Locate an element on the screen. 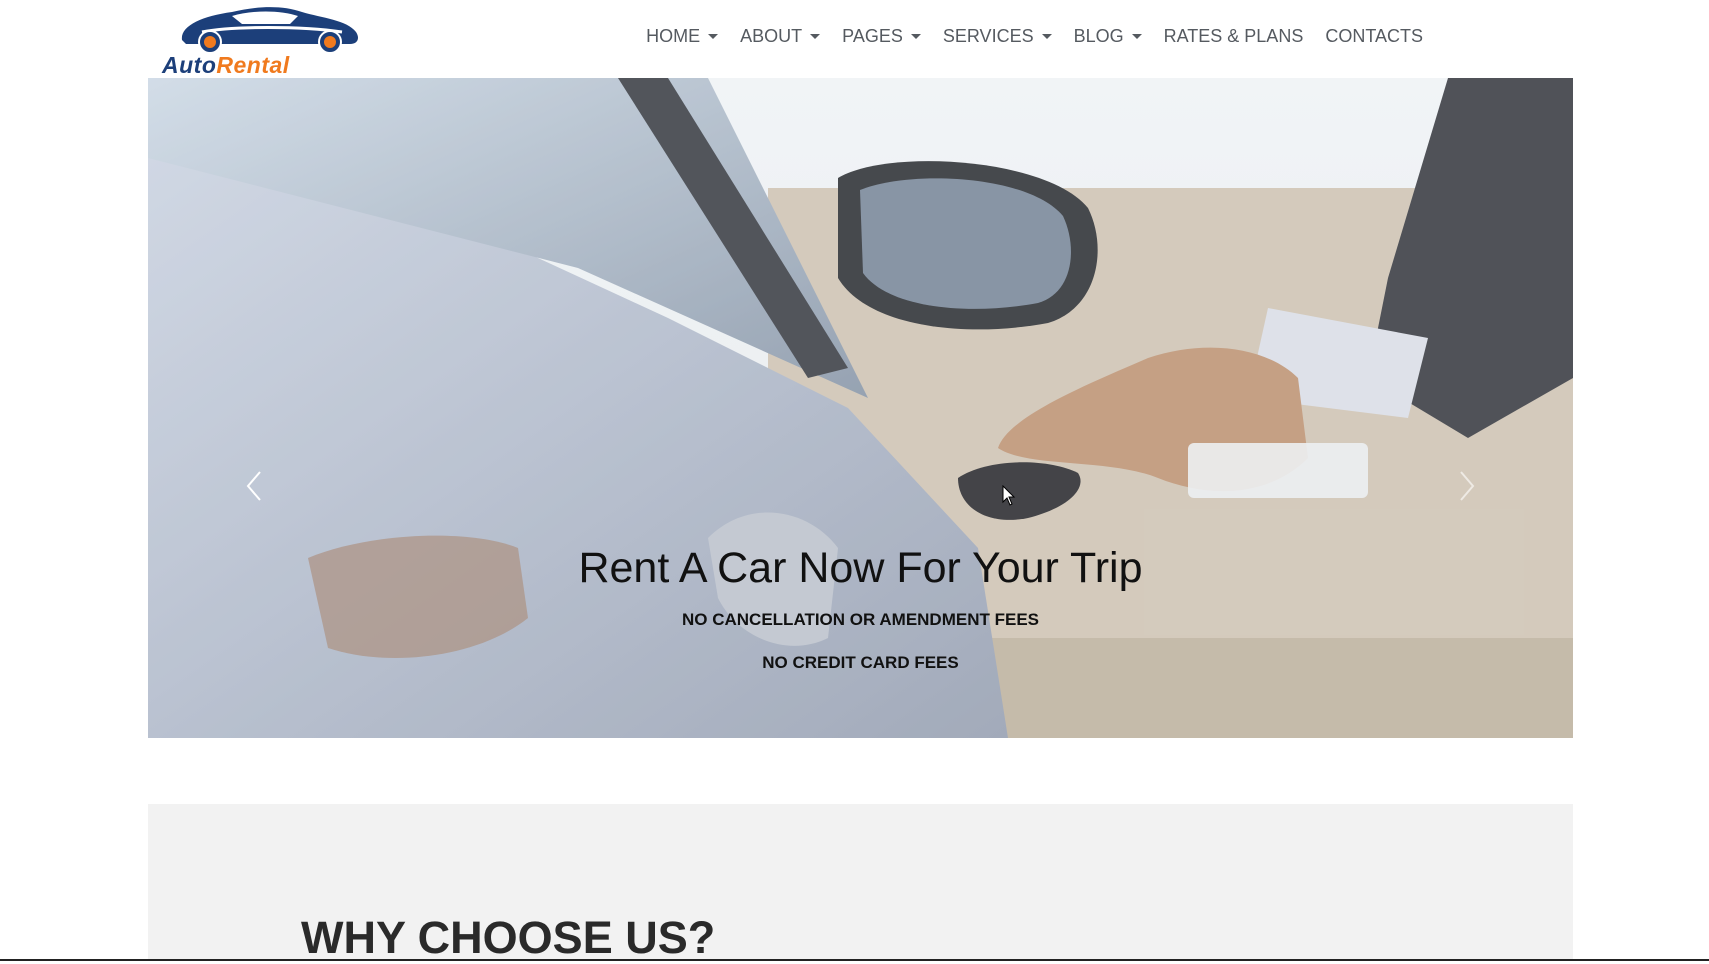  logo-auto: Auto is located at coordinates (189, 65).